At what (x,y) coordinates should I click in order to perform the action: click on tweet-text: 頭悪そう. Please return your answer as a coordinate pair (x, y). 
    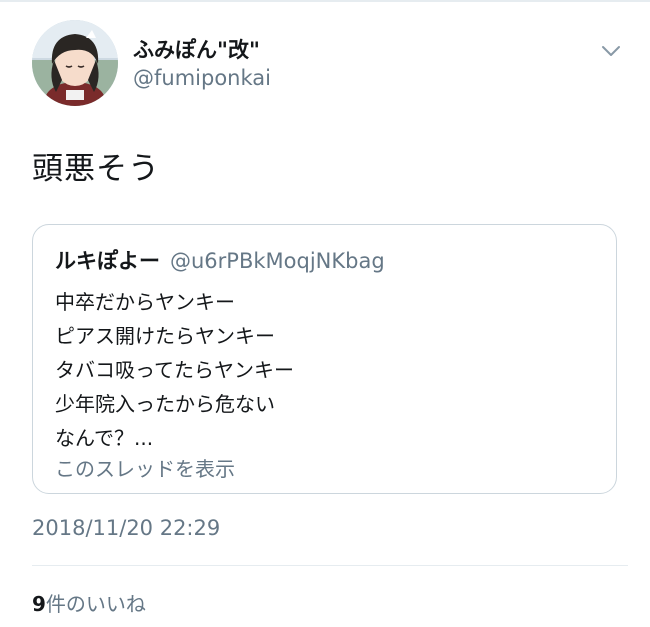
    Looking at the image, I should click on (96, 169).